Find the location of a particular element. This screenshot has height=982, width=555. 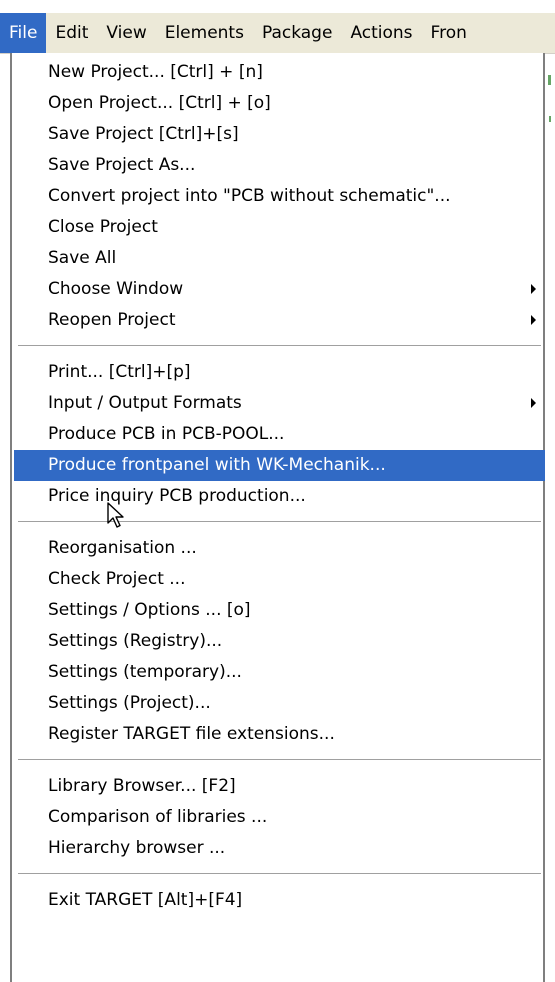

menu-item-reopen-project: Reopen Project is located at coordinates (279, 320).